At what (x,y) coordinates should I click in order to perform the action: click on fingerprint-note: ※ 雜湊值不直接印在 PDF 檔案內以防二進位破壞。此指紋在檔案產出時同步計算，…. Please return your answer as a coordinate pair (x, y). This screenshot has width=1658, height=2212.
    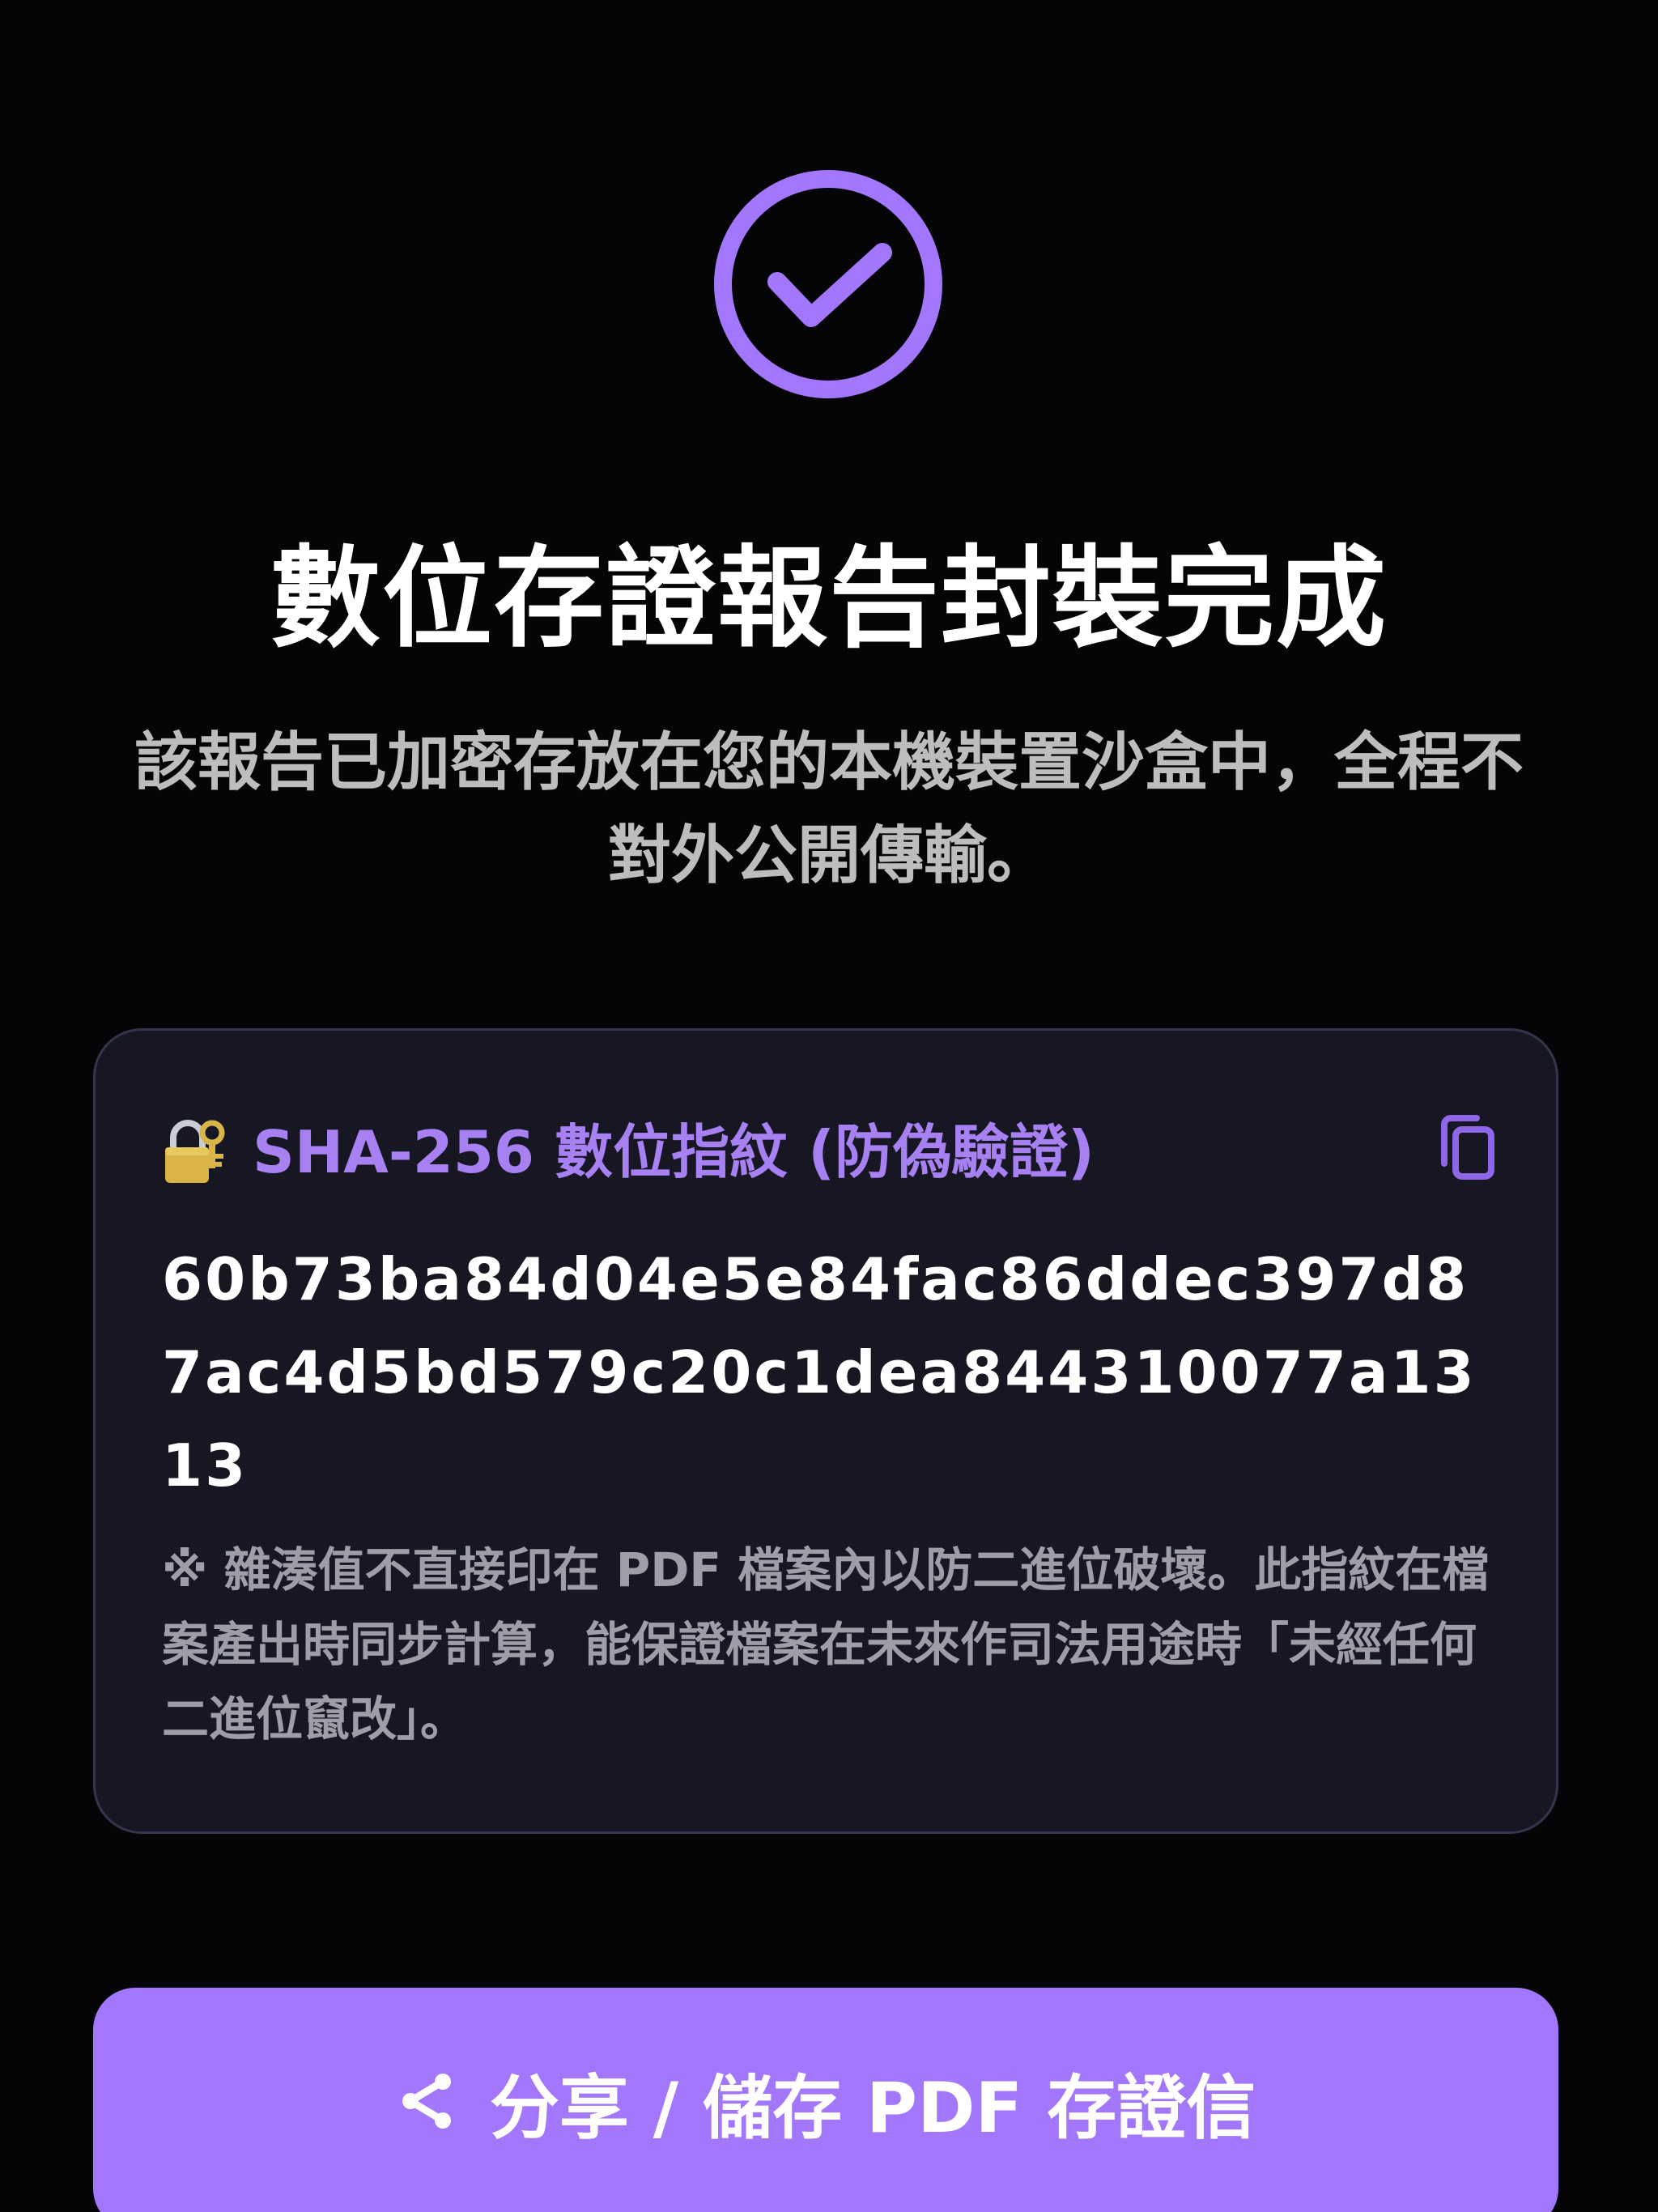
    Looking at the image, I should click on (826, 1644).